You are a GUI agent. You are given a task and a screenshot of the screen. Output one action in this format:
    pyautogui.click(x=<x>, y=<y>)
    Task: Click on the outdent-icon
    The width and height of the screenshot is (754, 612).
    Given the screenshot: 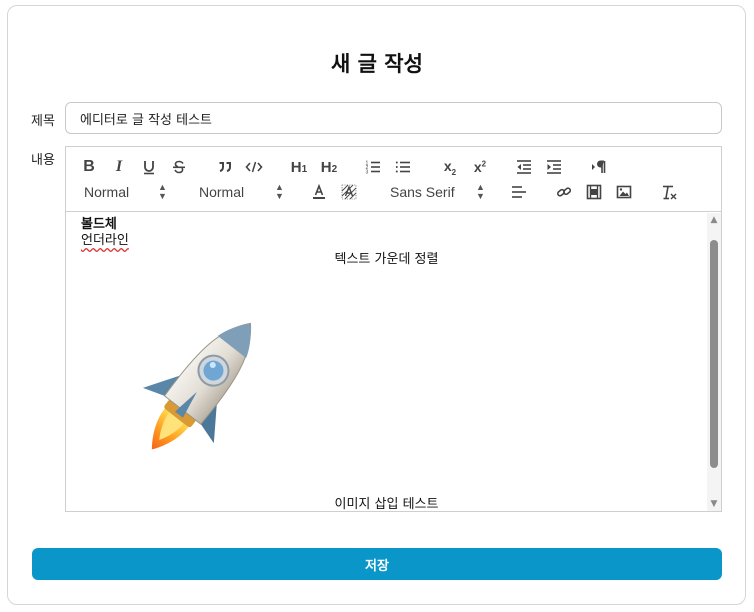 What is the action you would take?
    pyautogui.click(x=524, y=167)
    